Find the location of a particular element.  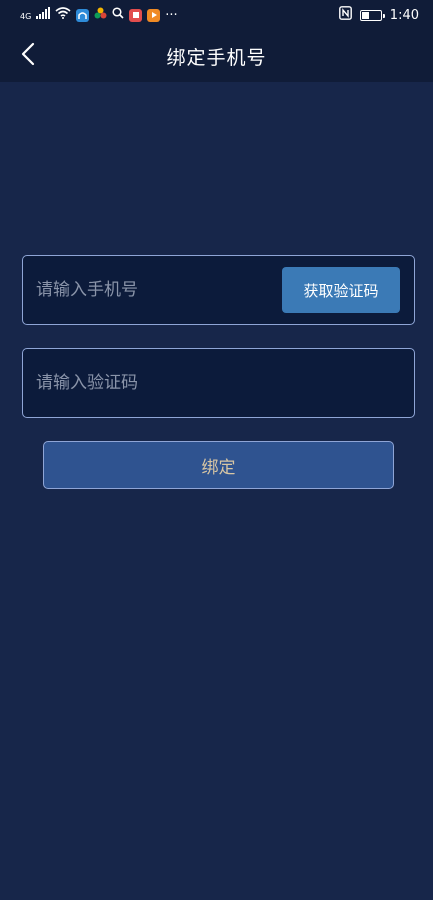

colorful-app-icon is located at coordinates (100, 15).